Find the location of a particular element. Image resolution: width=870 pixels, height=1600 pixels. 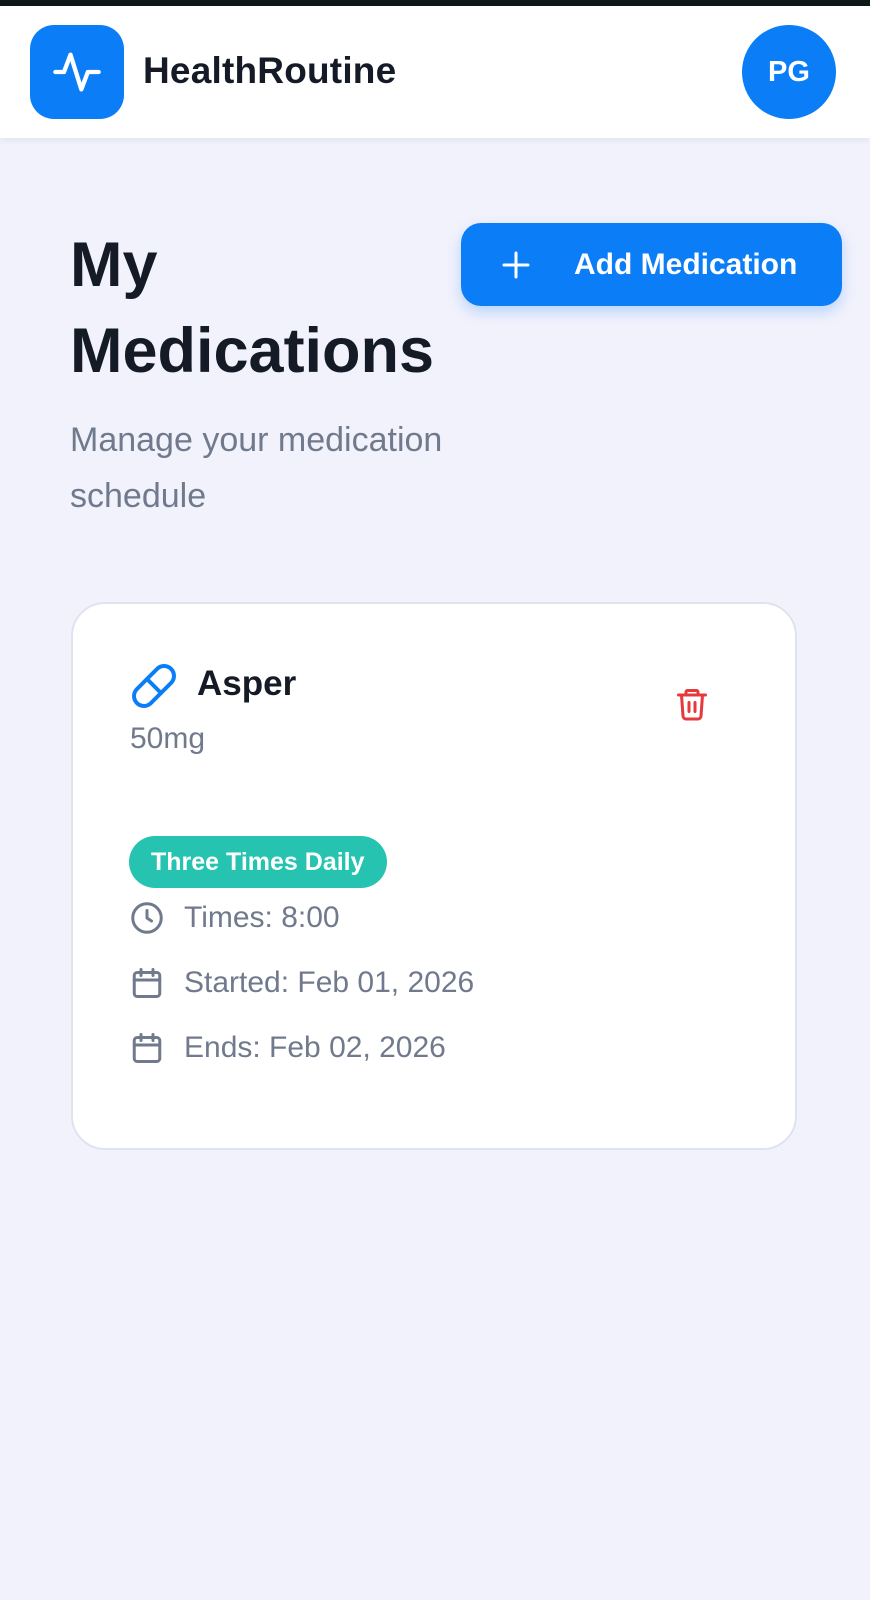

app-logo is located at coordinates (77, 72).